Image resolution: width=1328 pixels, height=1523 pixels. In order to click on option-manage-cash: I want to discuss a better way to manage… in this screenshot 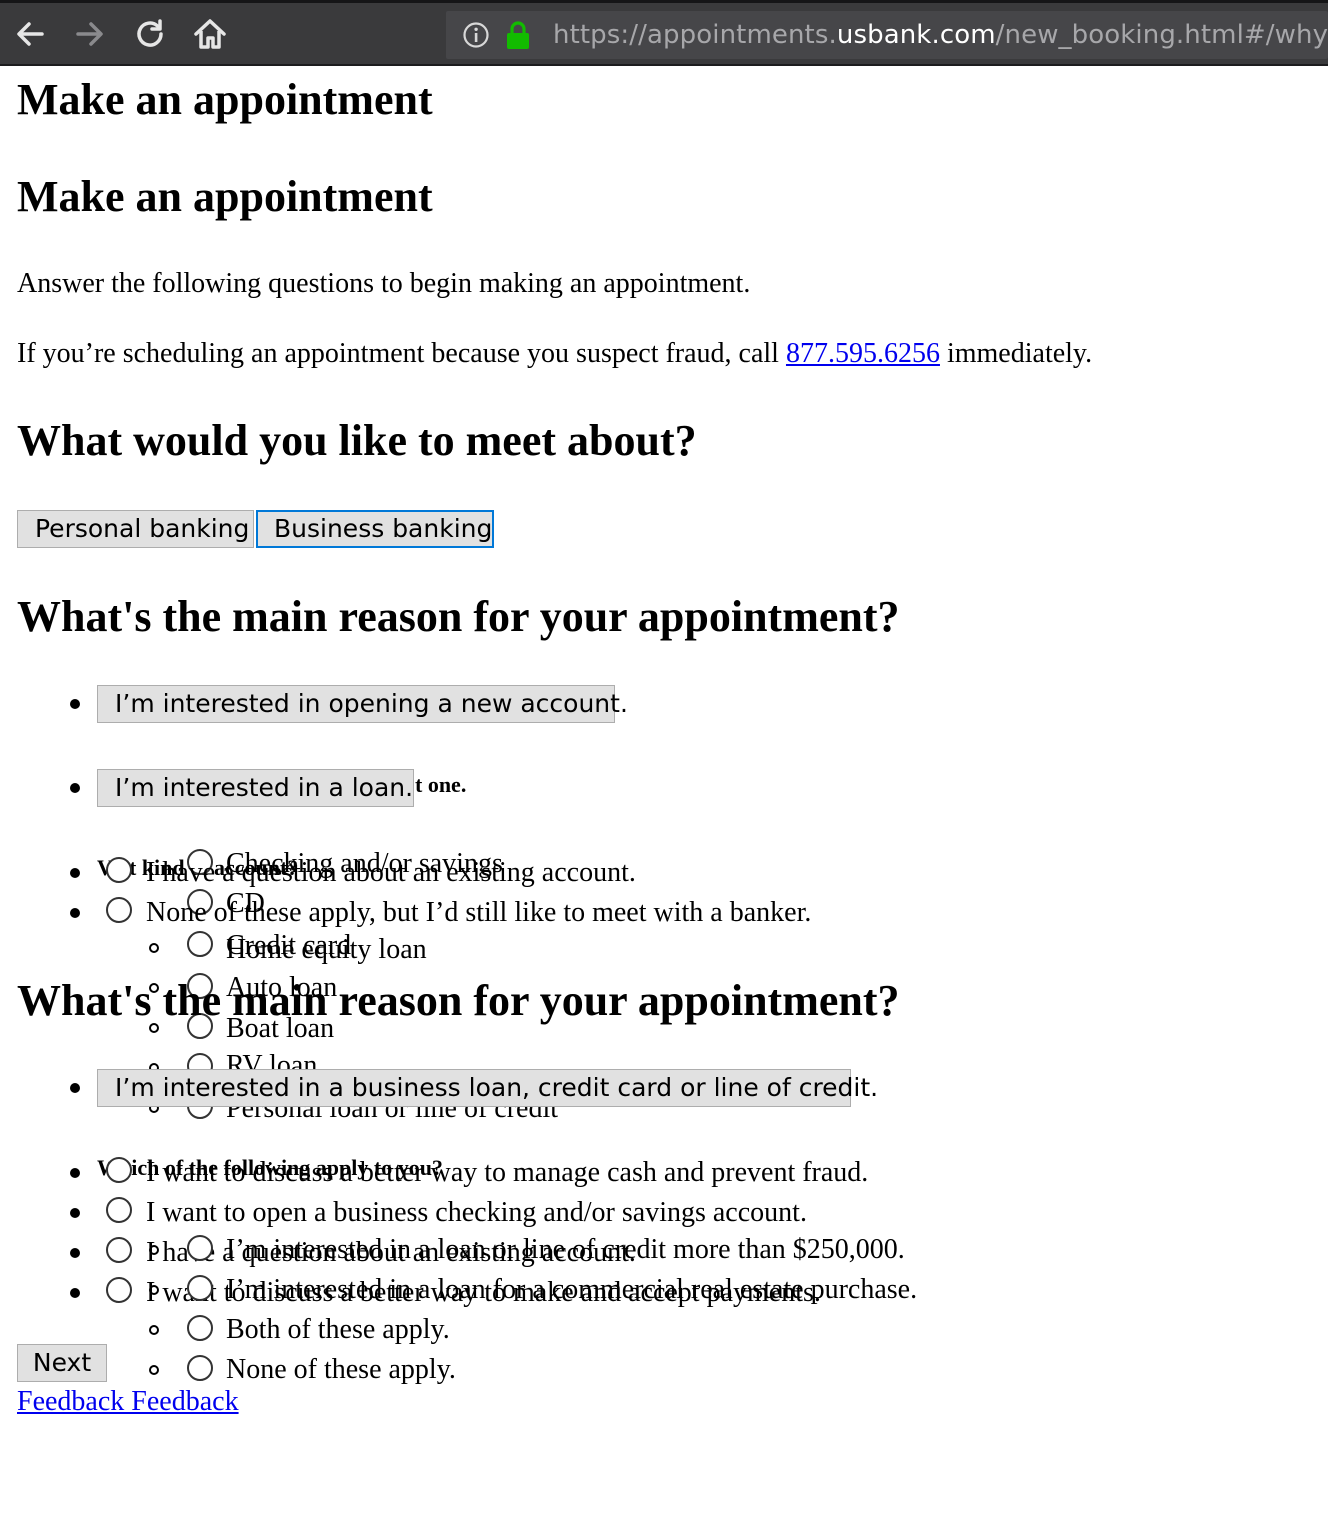, I will do `click(507, 1172)`.